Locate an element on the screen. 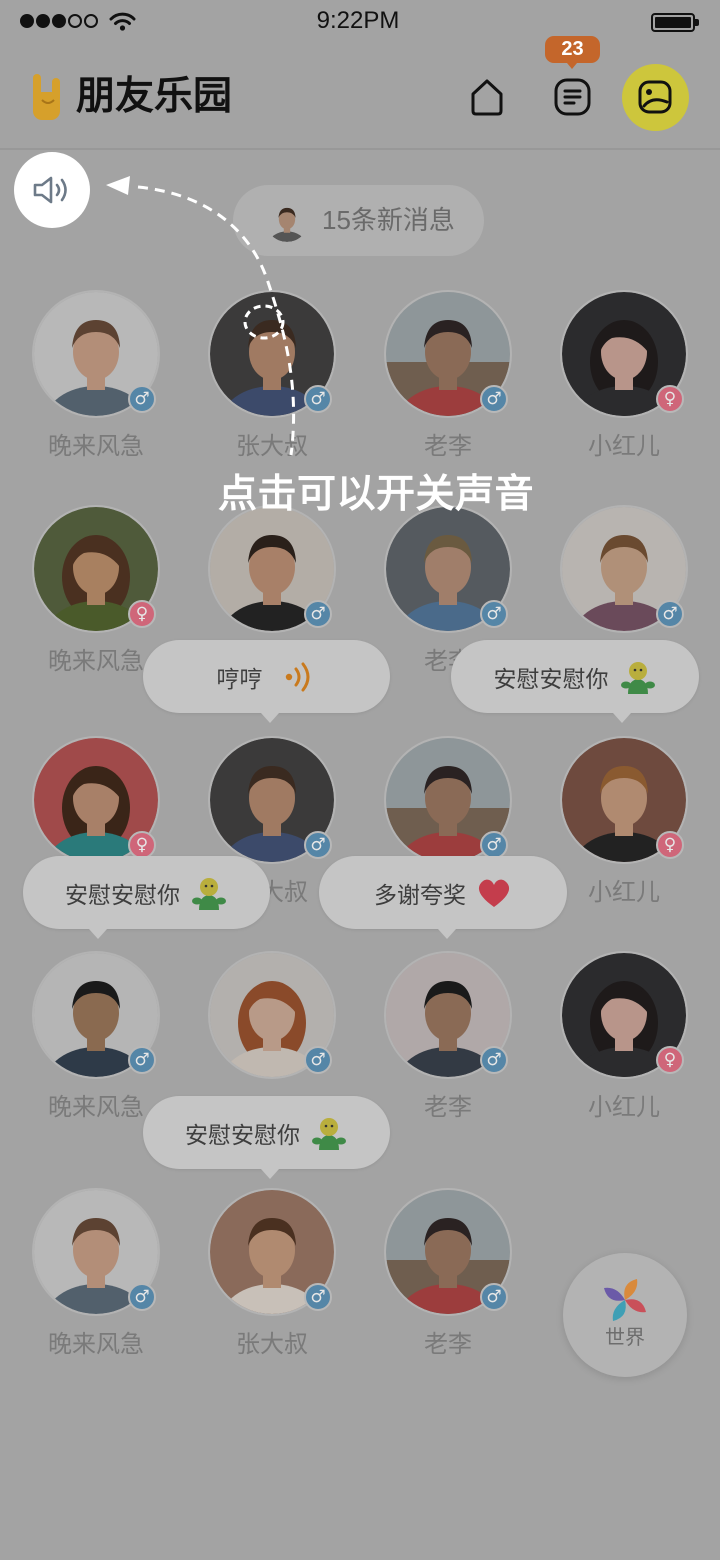  pinwheel-icon is located at coordinates (625, 1300).